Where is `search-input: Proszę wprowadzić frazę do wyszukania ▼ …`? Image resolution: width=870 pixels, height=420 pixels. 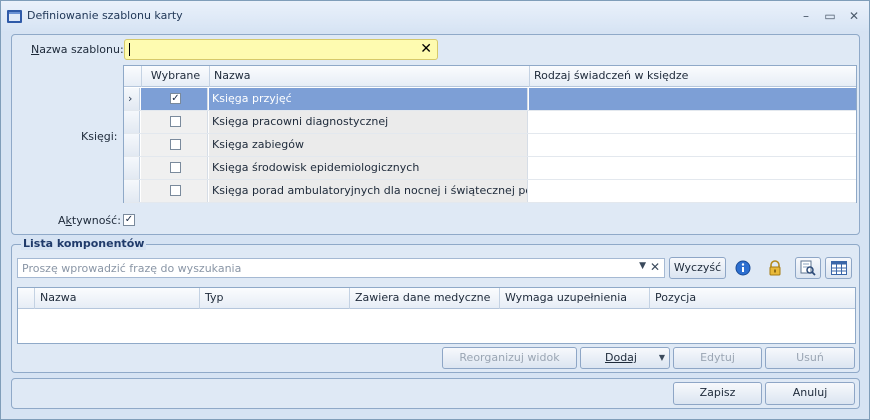
search-input: Proszę wprowadzić frazę do wyszukania ▼ … is located at coordinates (341, 268).